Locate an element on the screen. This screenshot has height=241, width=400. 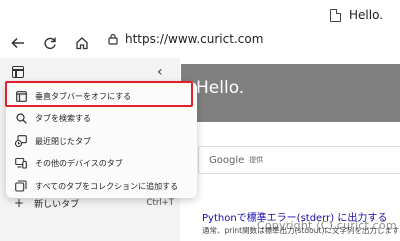
devices-icon is located at coordinates (21, 163).